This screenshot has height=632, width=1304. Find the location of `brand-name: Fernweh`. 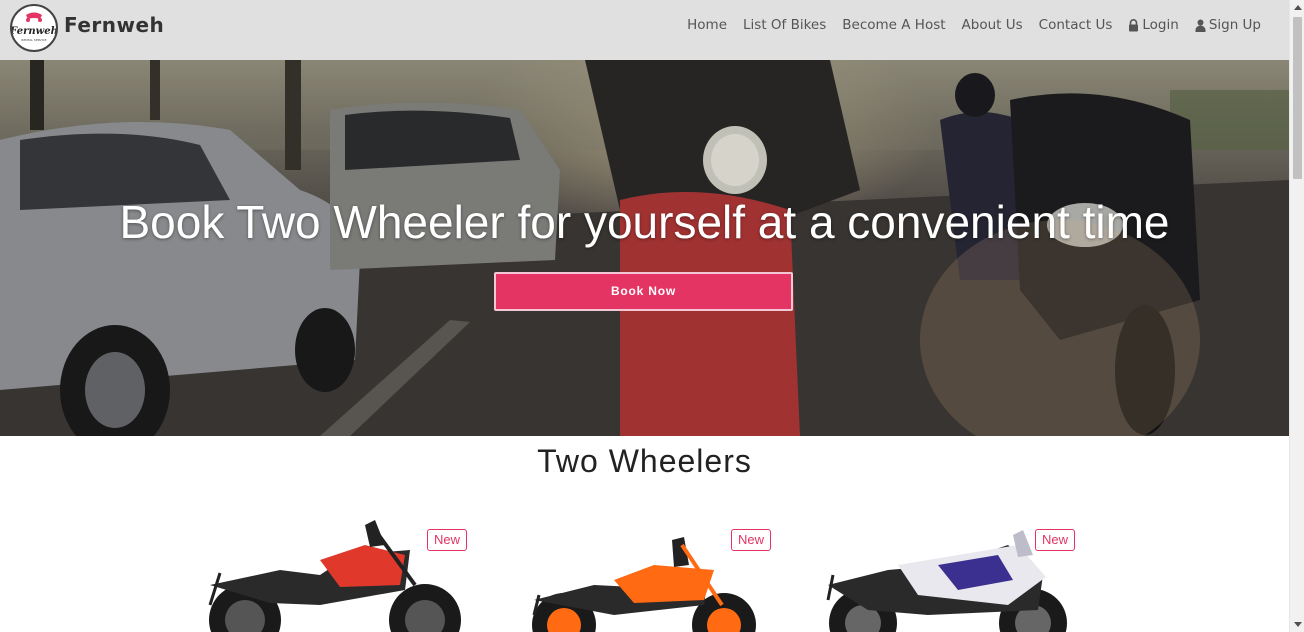

brand-name: Fernweh is located at coordinates (114, 25).